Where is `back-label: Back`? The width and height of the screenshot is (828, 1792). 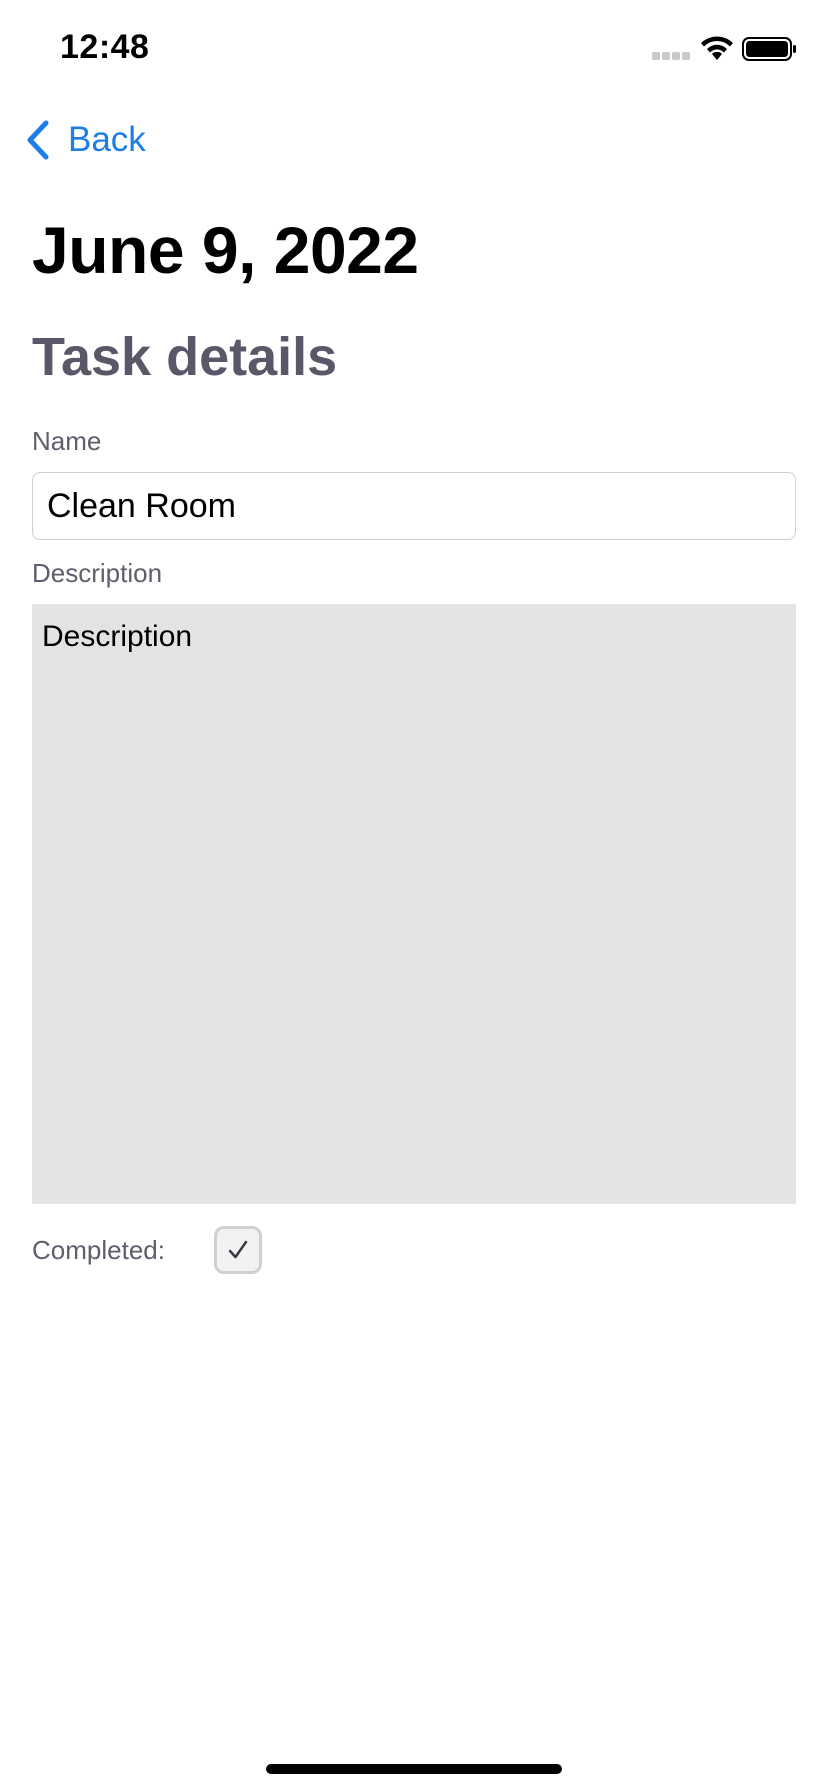
back-label: Back is located at coordinates (107, 139).